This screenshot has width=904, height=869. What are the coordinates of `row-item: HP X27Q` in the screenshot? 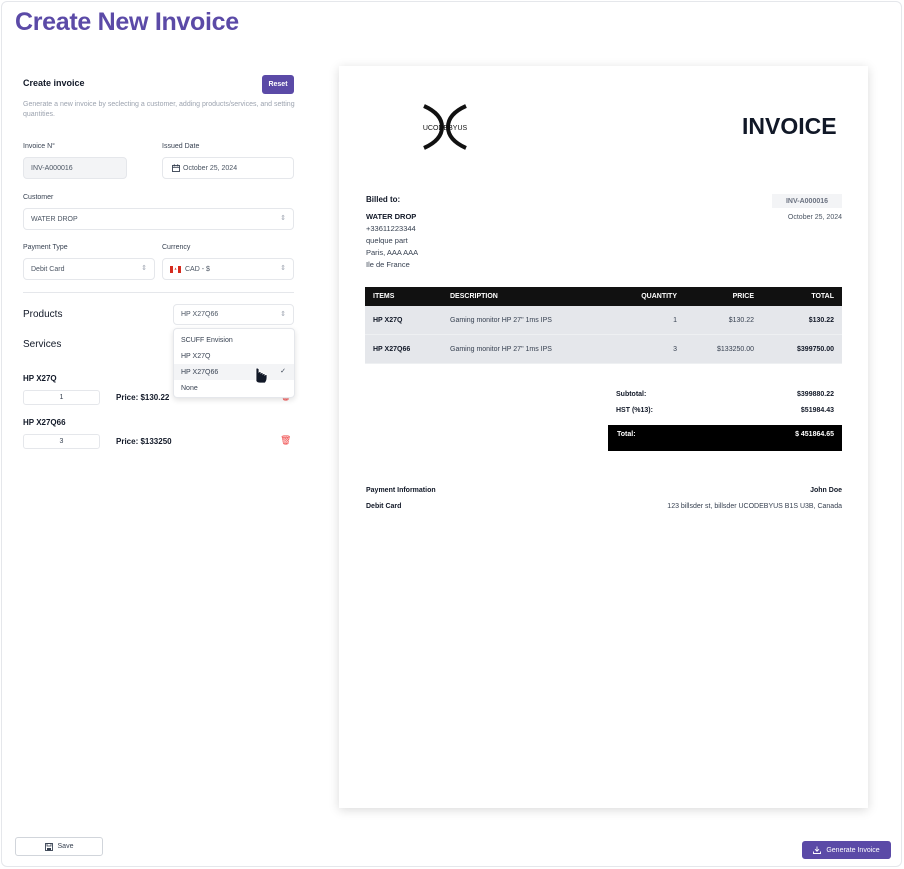 It's located at (388, 320).